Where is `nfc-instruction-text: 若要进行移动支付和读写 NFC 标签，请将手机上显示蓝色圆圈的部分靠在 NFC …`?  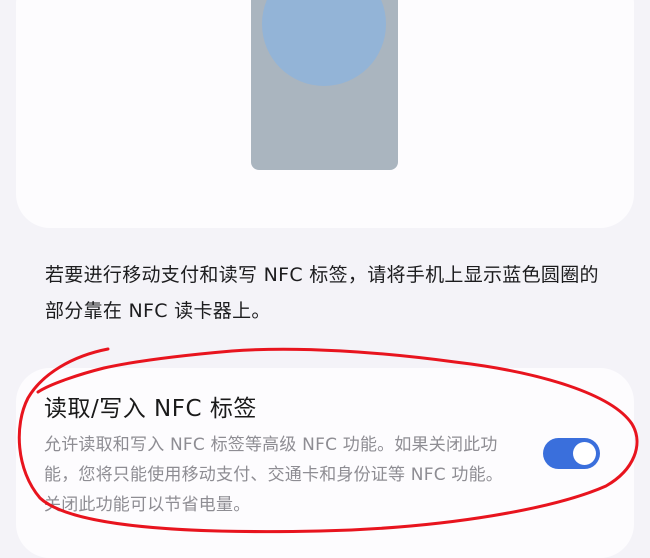
nfc-instruction-text: 若要进行移动支付和读写 NFC 标签，请将手机上显示蓝色圆圈的部分靠在 NFC … is located at coordinates (322, 293).